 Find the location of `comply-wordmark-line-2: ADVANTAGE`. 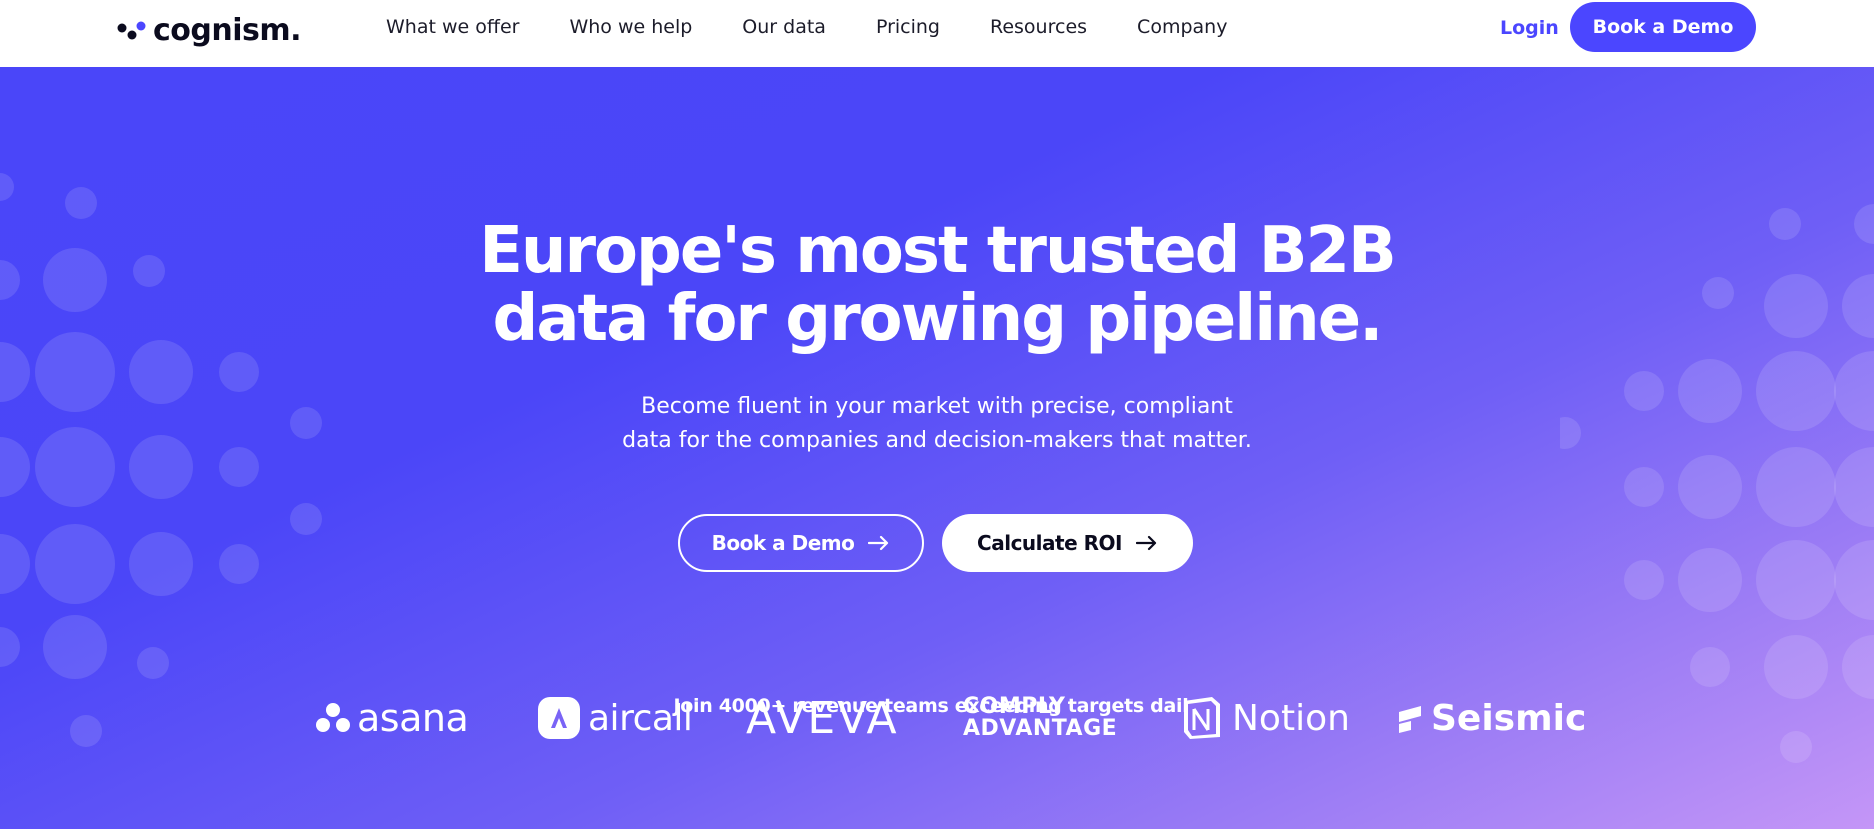

comply-wordmark-line-2: ADVANTAGE is located at coordinates (1040, 728).